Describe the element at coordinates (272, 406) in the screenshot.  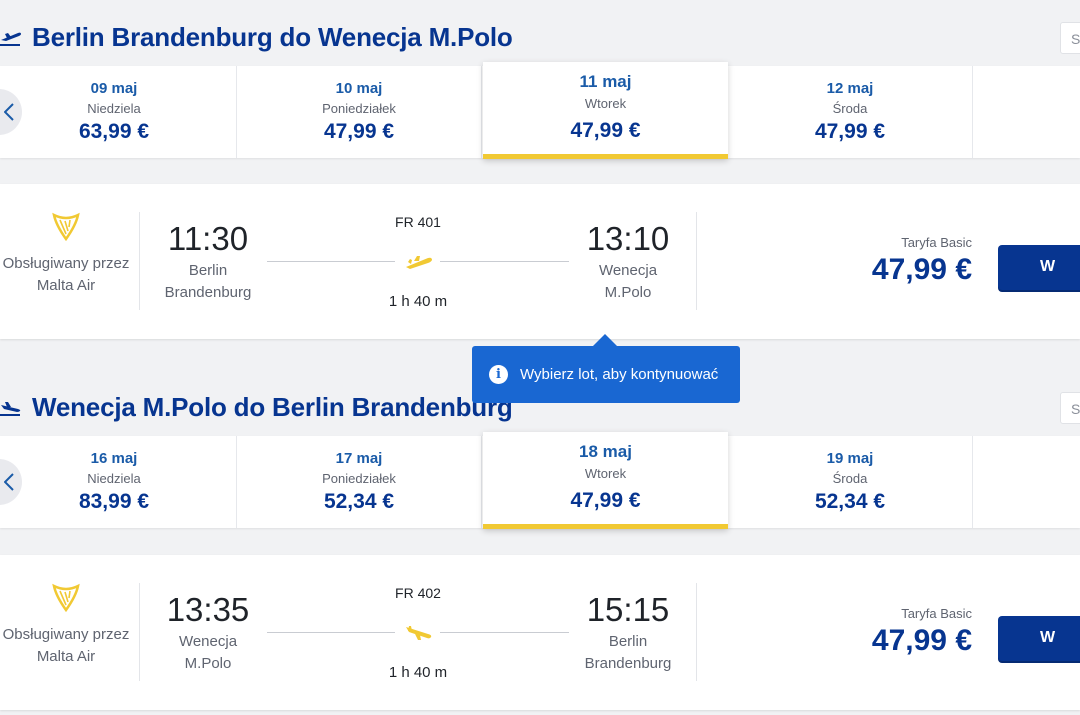
I see `inbound-route-title: Wenecja M.Polo do Berlin Brandenburg` at that location.